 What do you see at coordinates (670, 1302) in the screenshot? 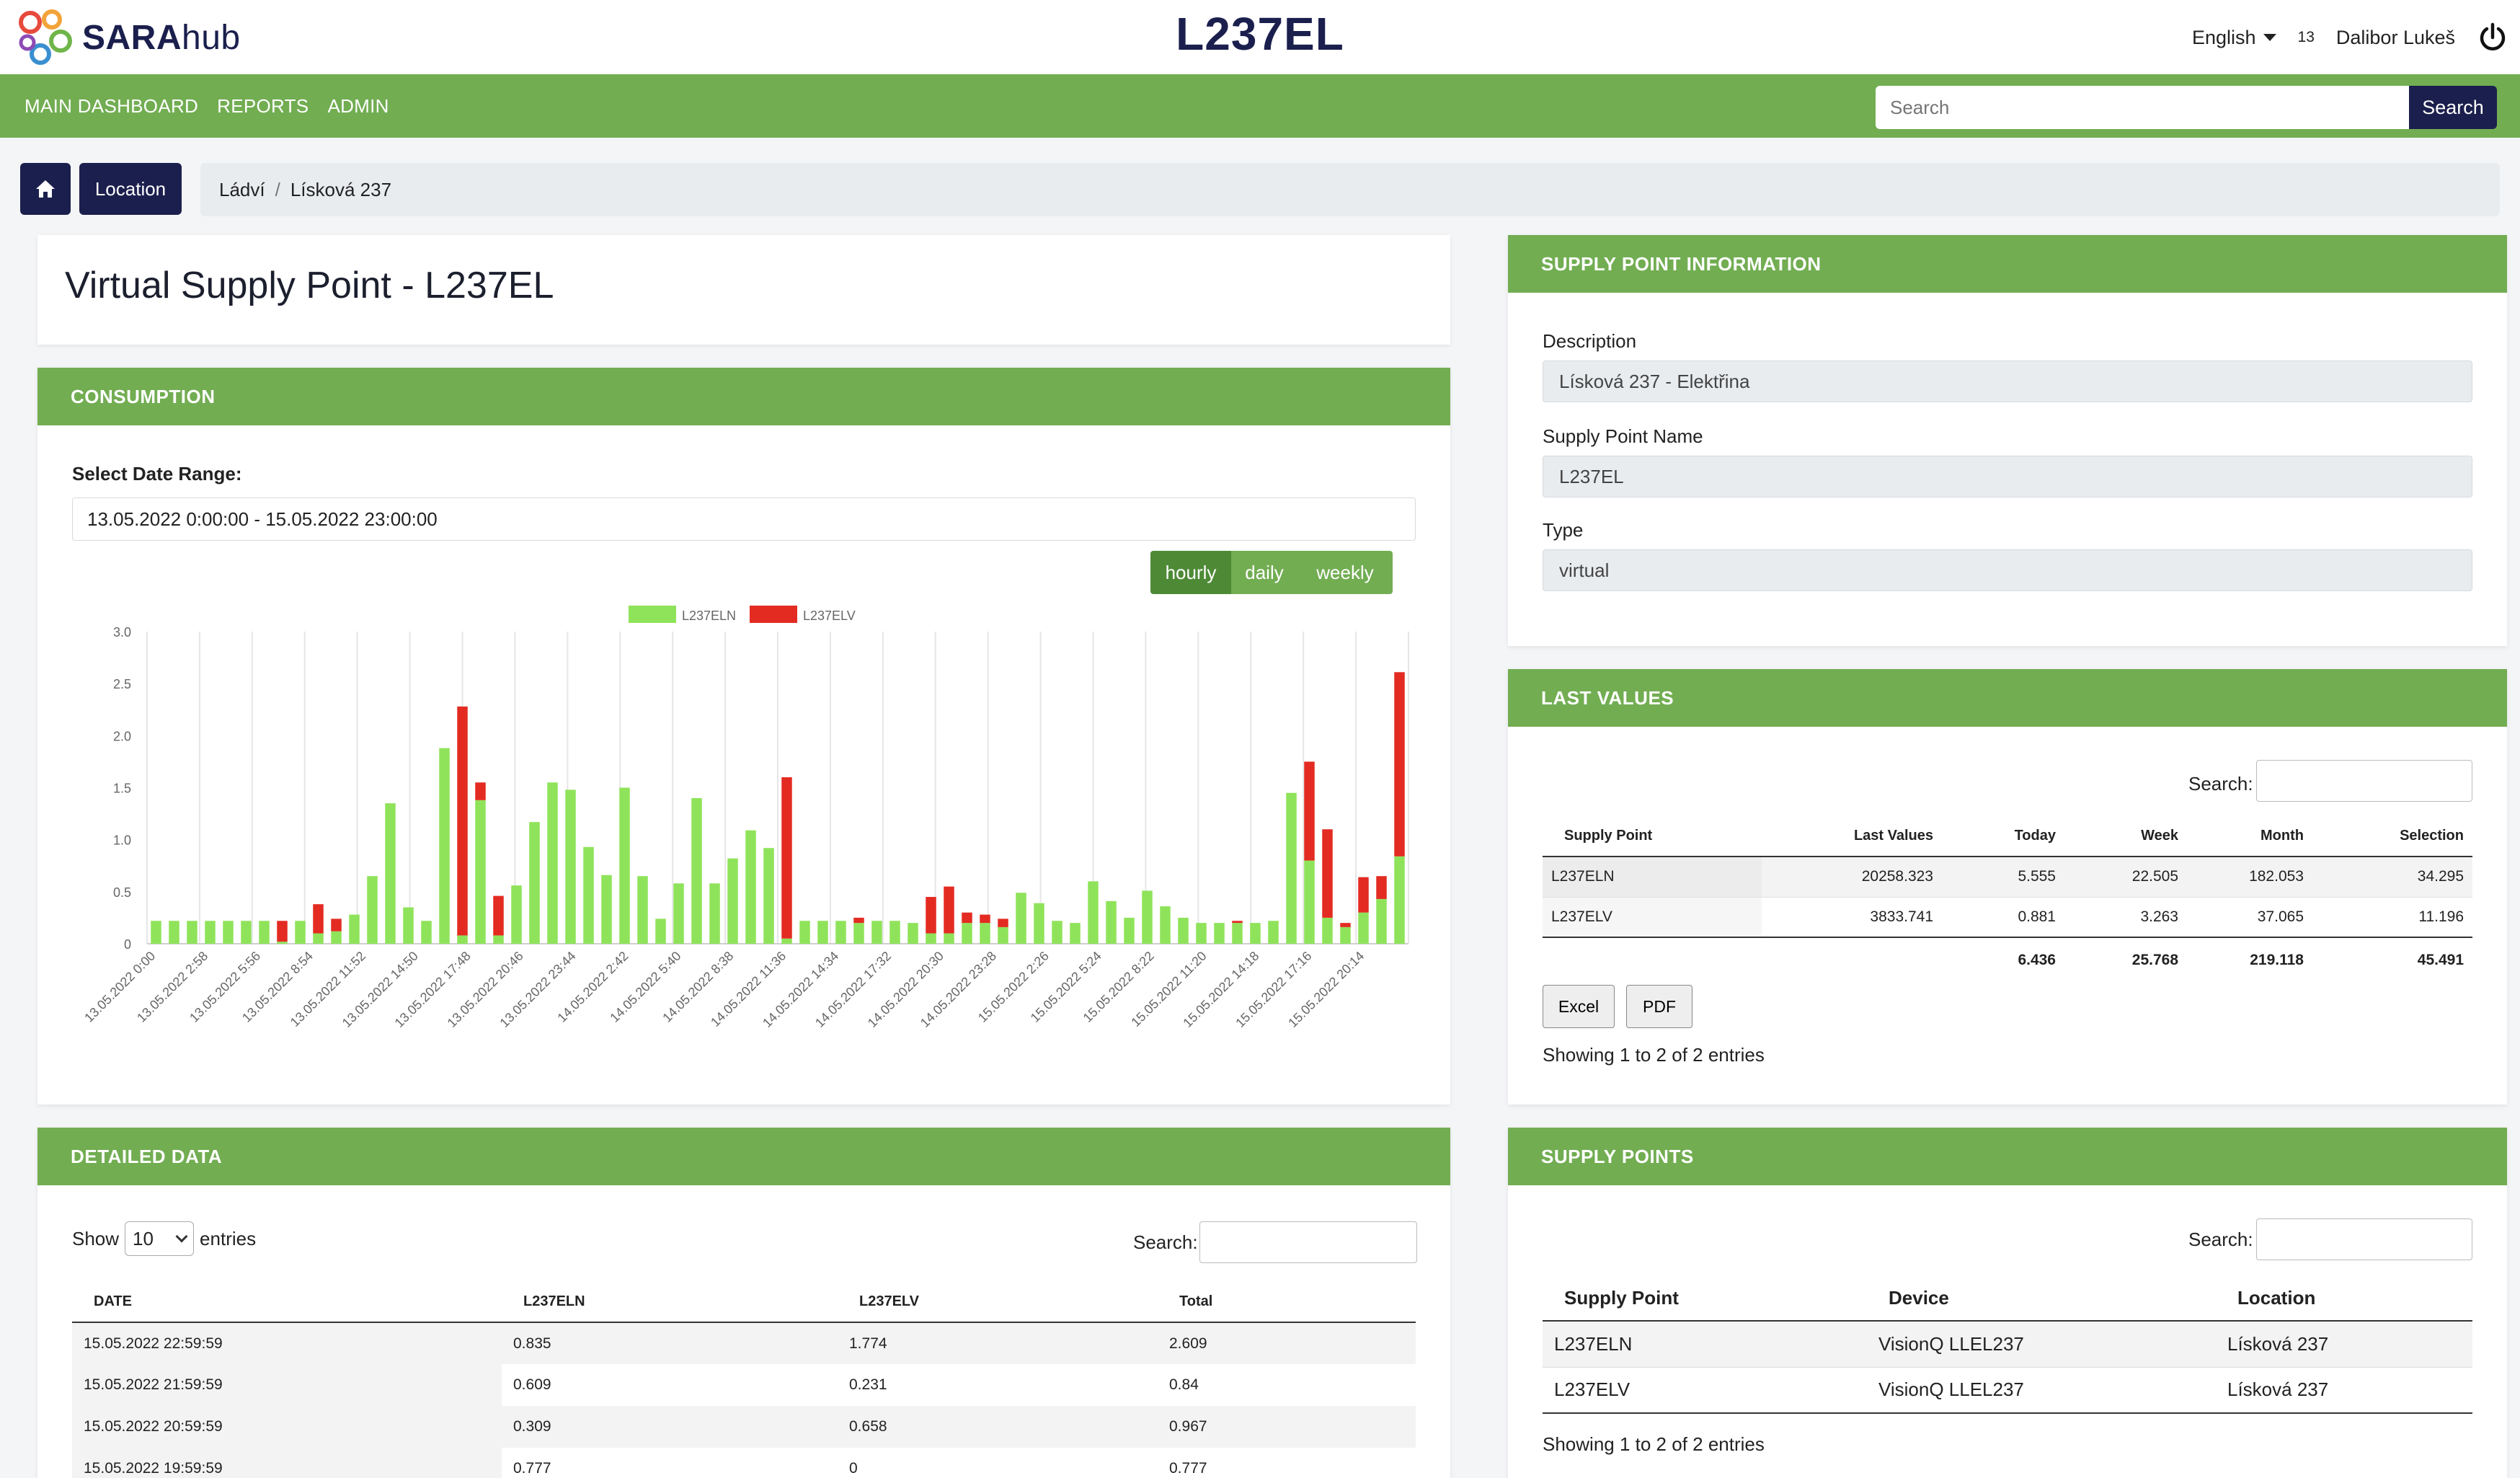
I see `col-l237eln: L237ELN` at bounding box center [670, 1302].